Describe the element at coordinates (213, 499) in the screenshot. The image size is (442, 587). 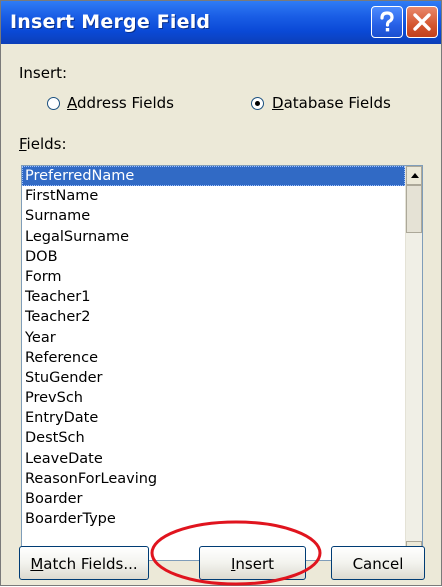
I see `list-item: Boarder` at that location.